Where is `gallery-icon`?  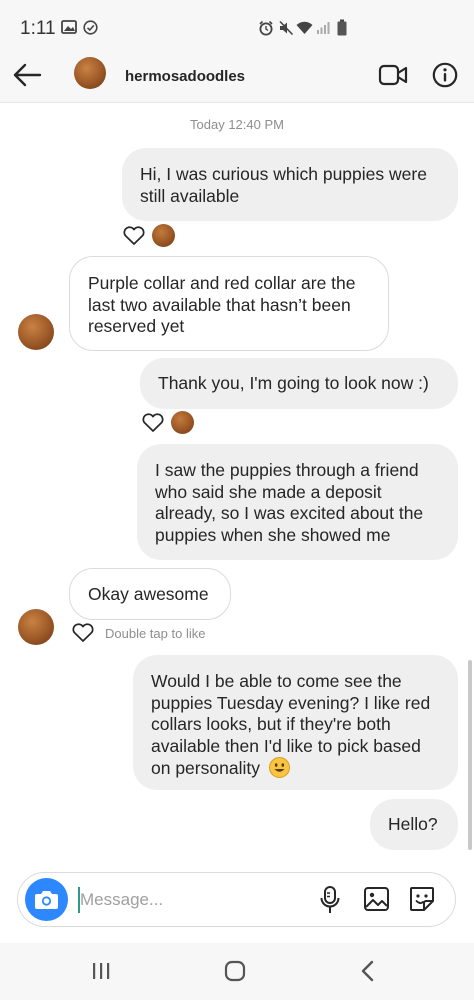
gallery-icon is located at coordinates (376, 899).